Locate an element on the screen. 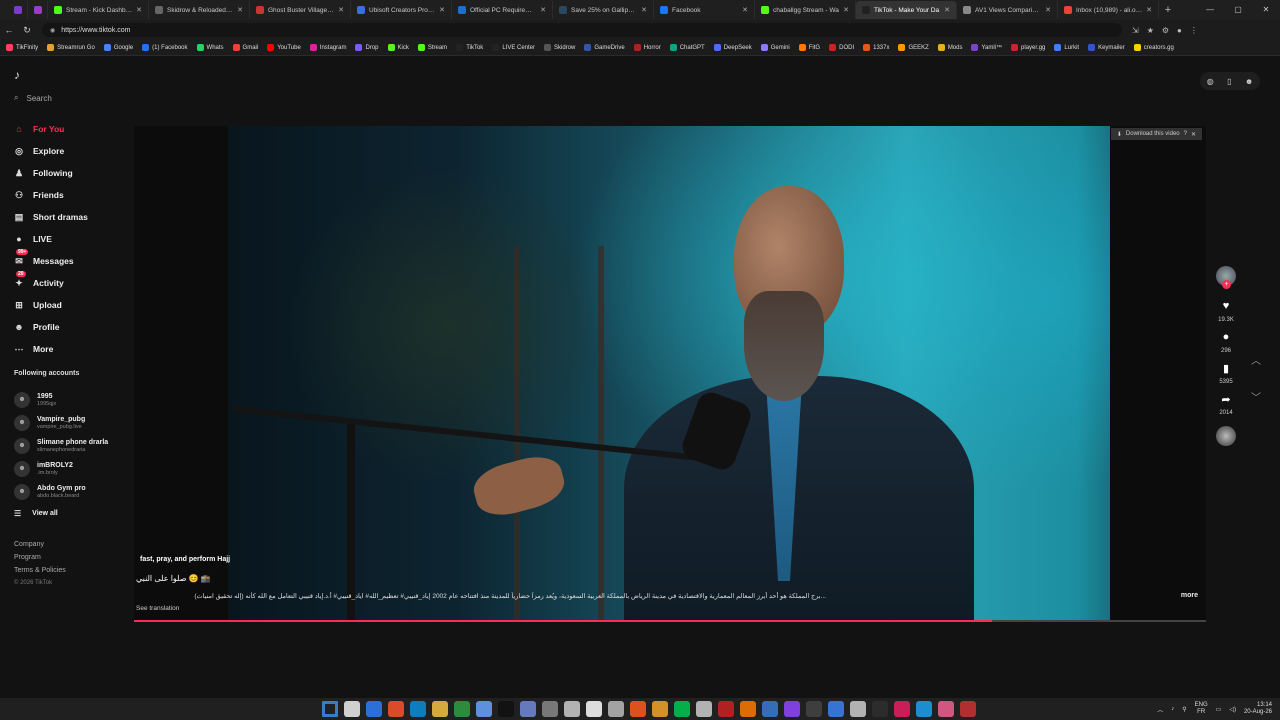 The height and width of the screenshot is (720, 1280). device-icon: ▯ is located at coordinates (1229, 81).